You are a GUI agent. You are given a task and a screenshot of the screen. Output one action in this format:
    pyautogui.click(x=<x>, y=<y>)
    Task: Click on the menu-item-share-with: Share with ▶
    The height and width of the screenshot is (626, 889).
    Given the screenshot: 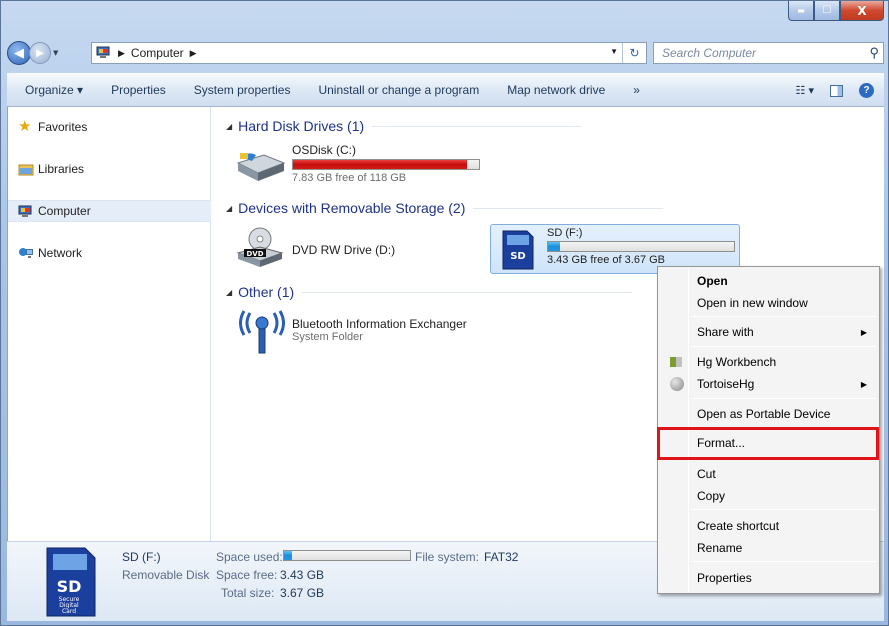 What is the action you would take?
    pyautogui.click(x=768, y=332)
    